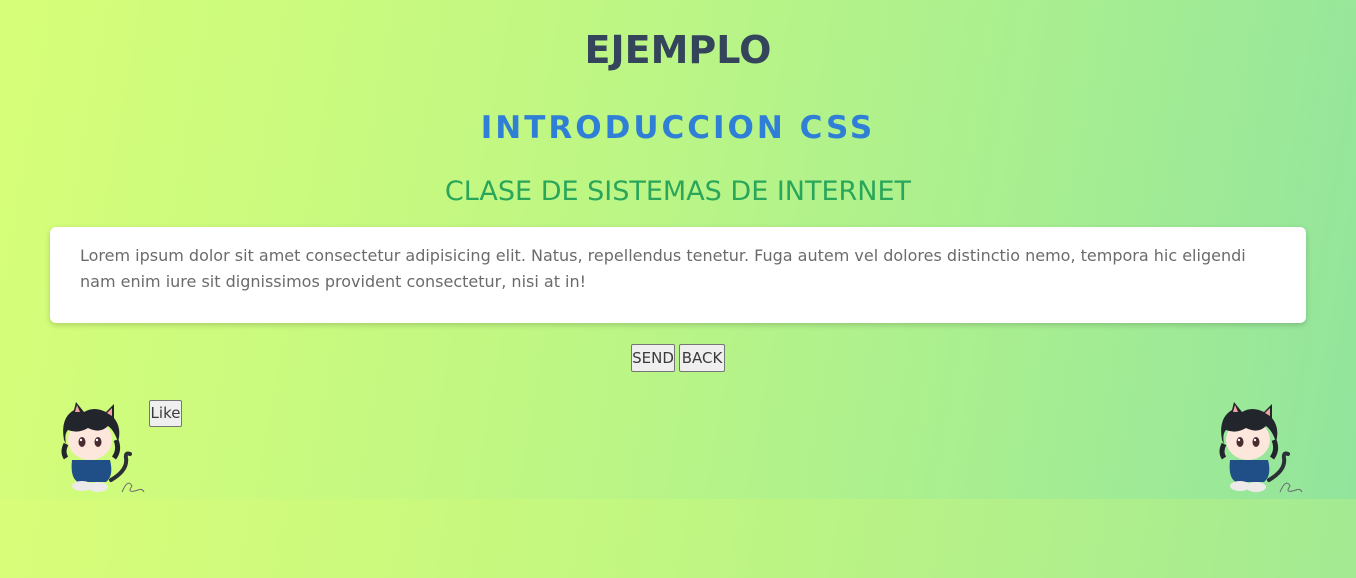 The width and height of the screenshot is (1356, 578). Describe the element at coordinates (1261, 447) in the screenshot. I see `chibi-cat-character-image-right` at that location.